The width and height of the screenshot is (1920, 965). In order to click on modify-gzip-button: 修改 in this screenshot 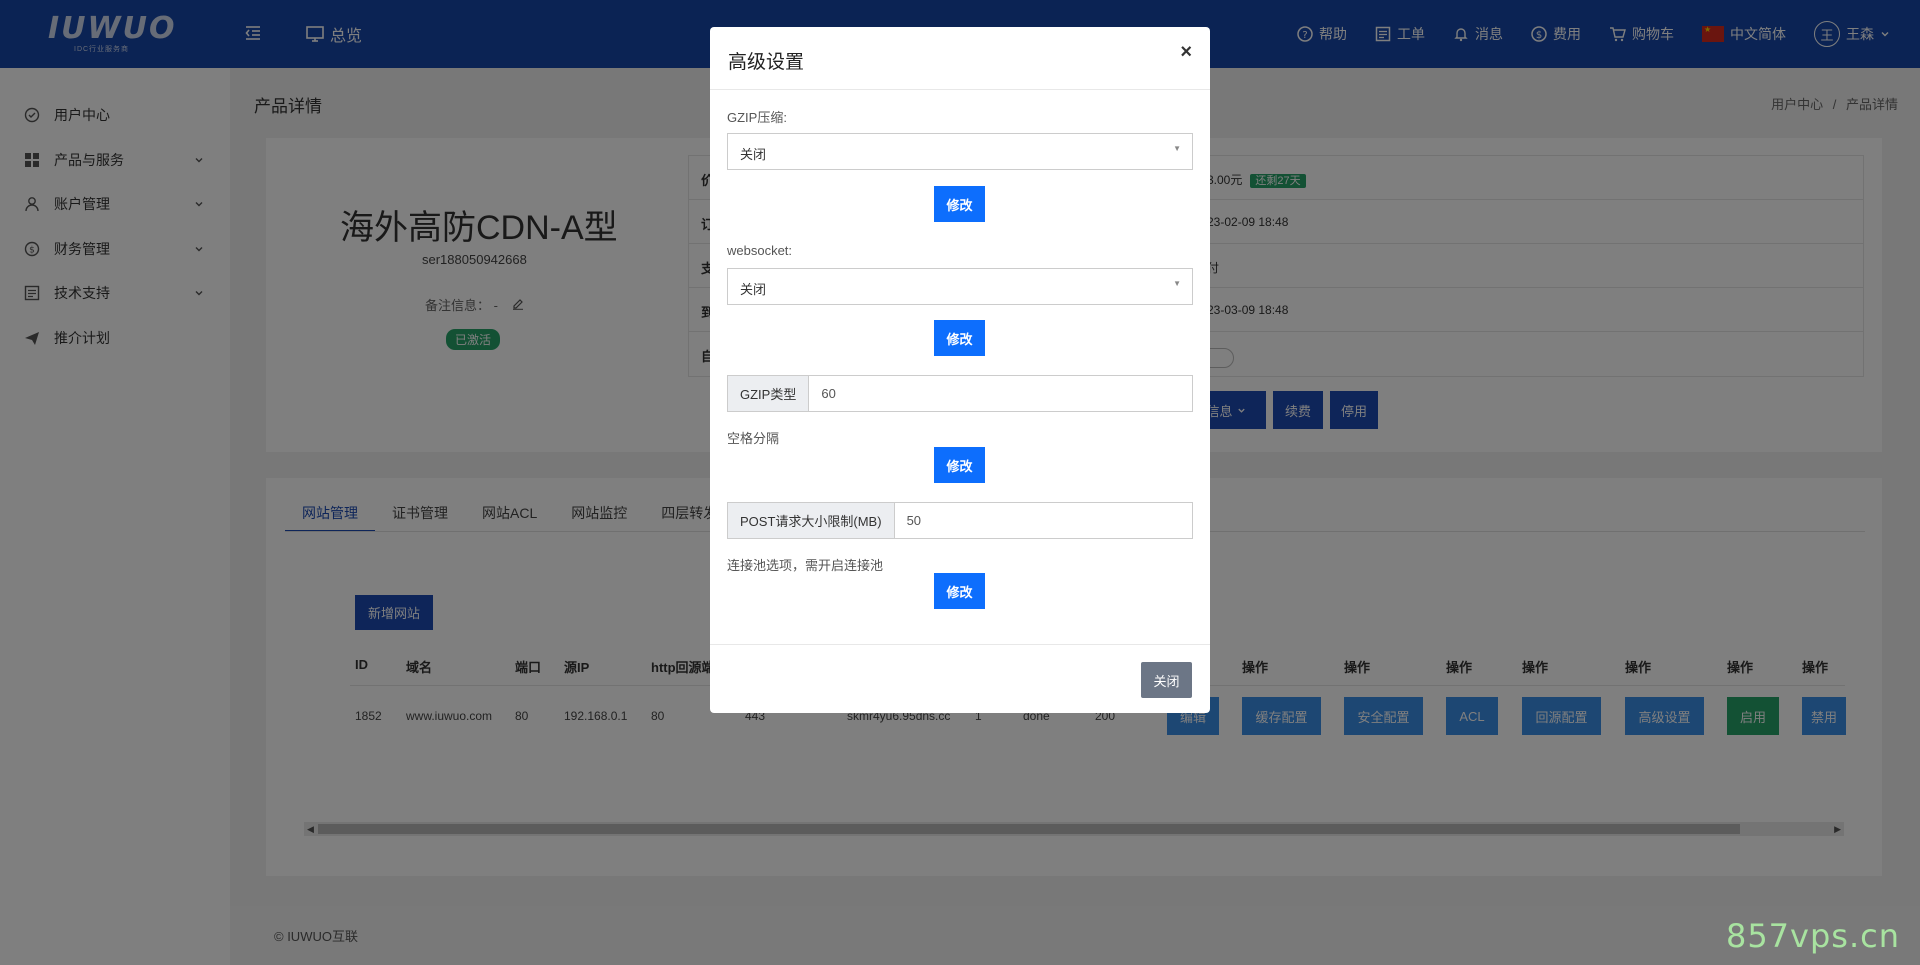, I will do `click(959, 204)`.